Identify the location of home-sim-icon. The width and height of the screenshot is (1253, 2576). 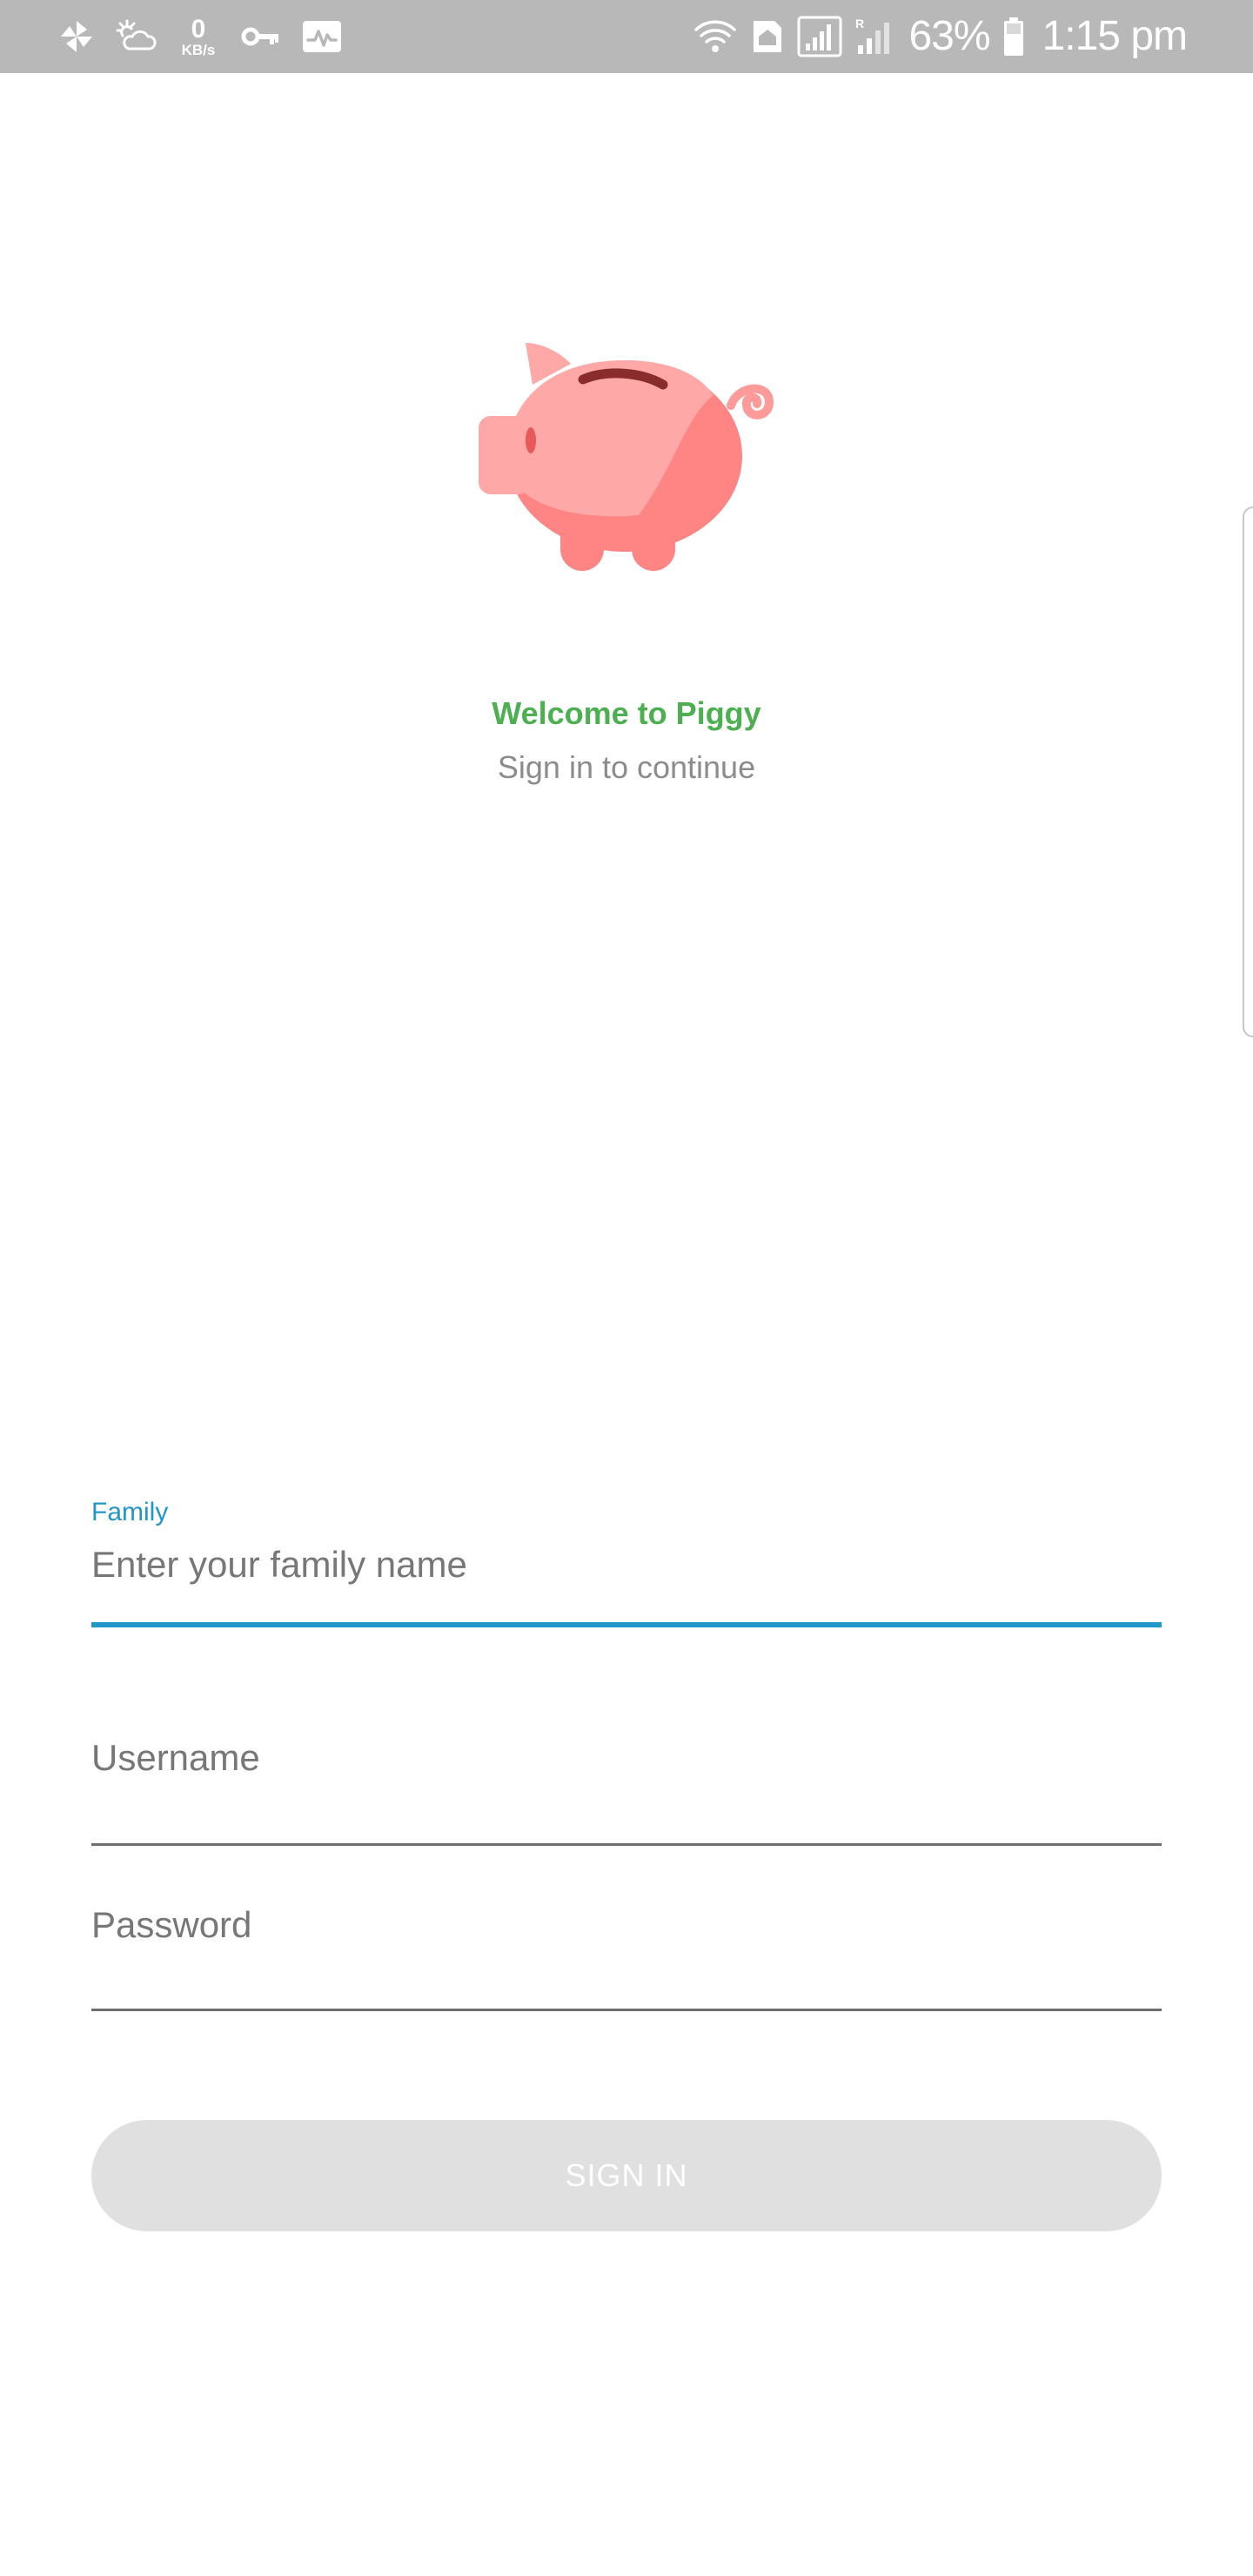
(768, 37).